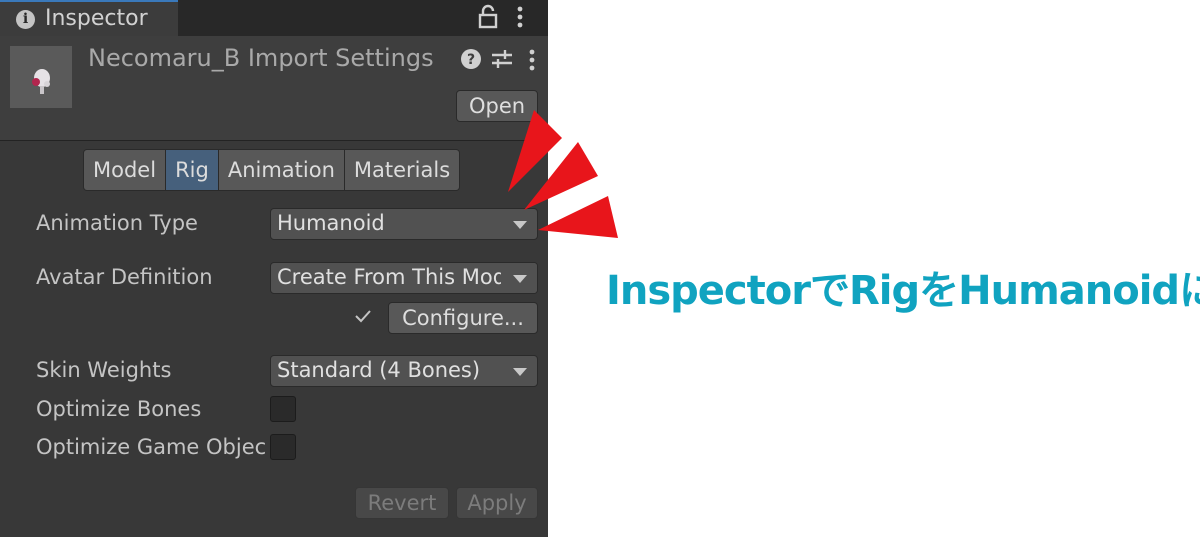  Describe the element at coordinates (274, 18) in the screenshot. I see `window-tab-strip: i Inspector` at that location.